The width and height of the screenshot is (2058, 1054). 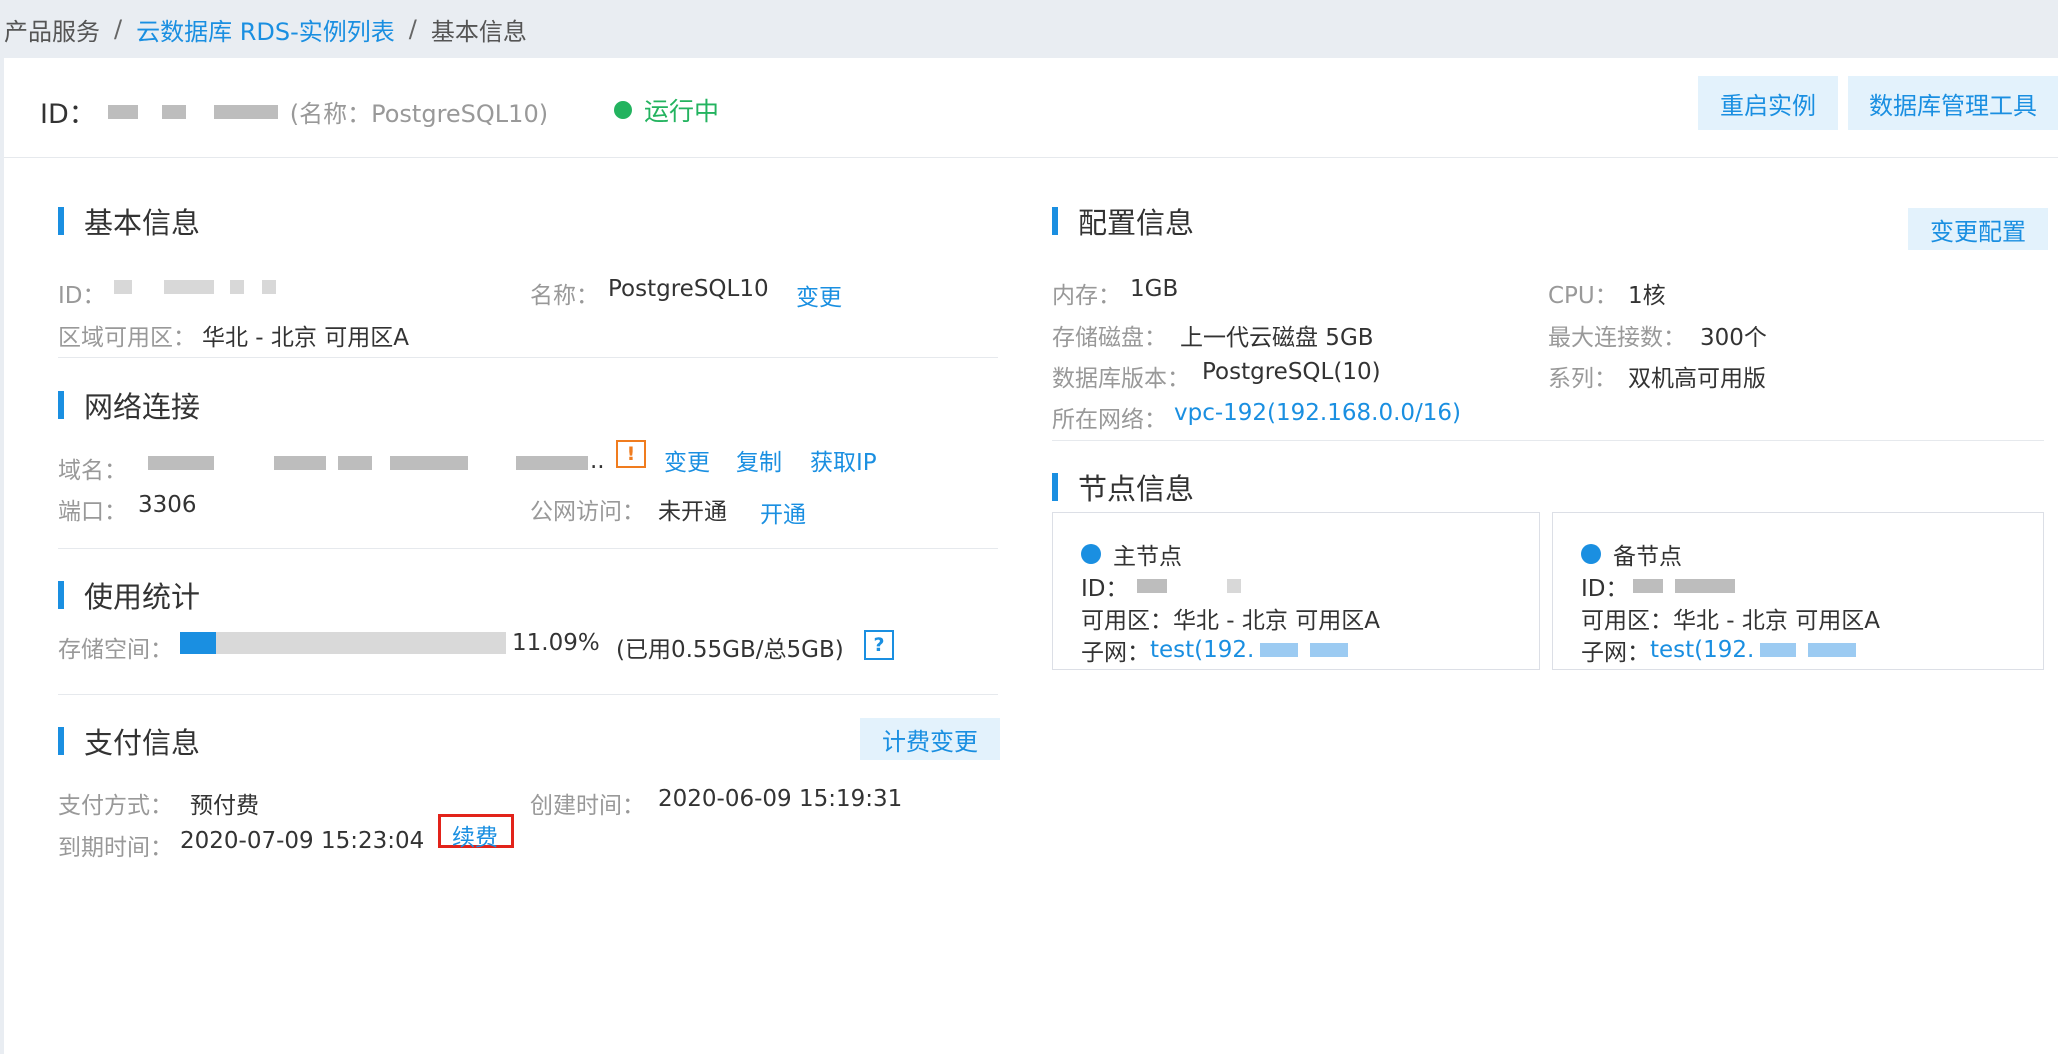 I want to click on port-value: 3306, so click(x=167, y=505).